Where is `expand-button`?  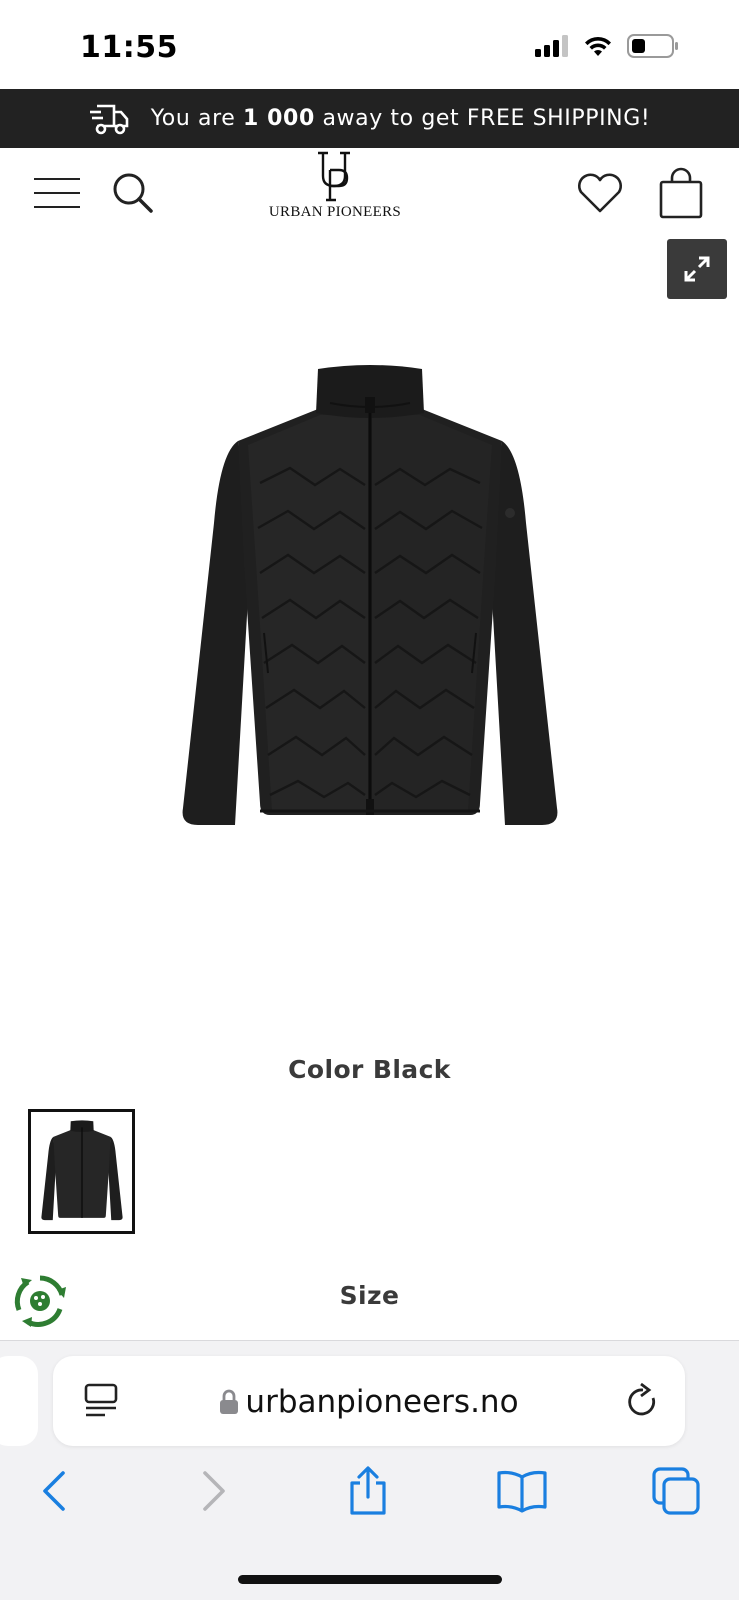
expand-button is located at coordinates (697, 269).